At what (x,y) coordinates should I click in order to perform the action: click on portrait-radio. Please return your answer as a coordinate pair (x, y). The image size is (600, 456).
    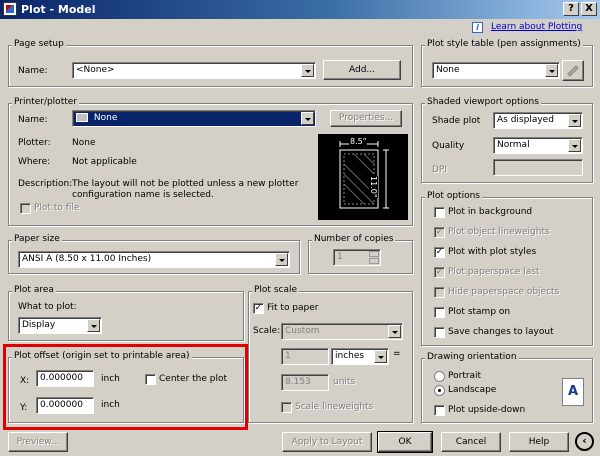
    Looking at the image, I should click on (439, 376).